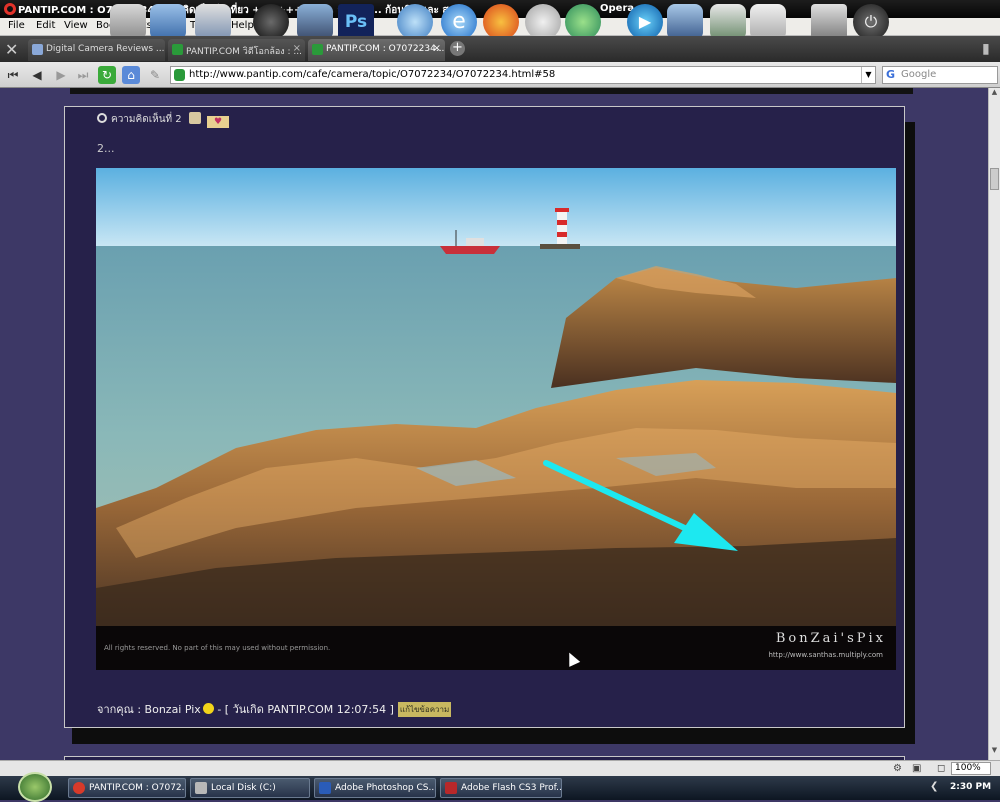 Image resolution: width=1000 pixels, height=802 pixels. I want to click on scrollbar-thumb, so click(994, 179).